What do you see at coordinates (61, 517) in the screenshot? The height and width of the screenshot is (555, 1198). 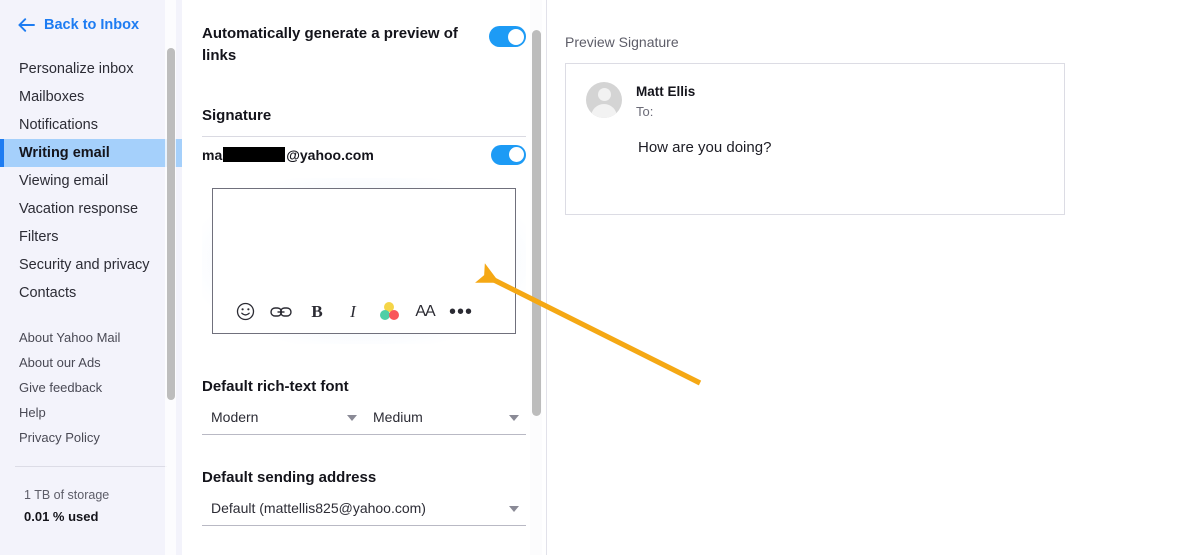 I see `storage-used: 0.01 % used` at bounding box center [61, 517].